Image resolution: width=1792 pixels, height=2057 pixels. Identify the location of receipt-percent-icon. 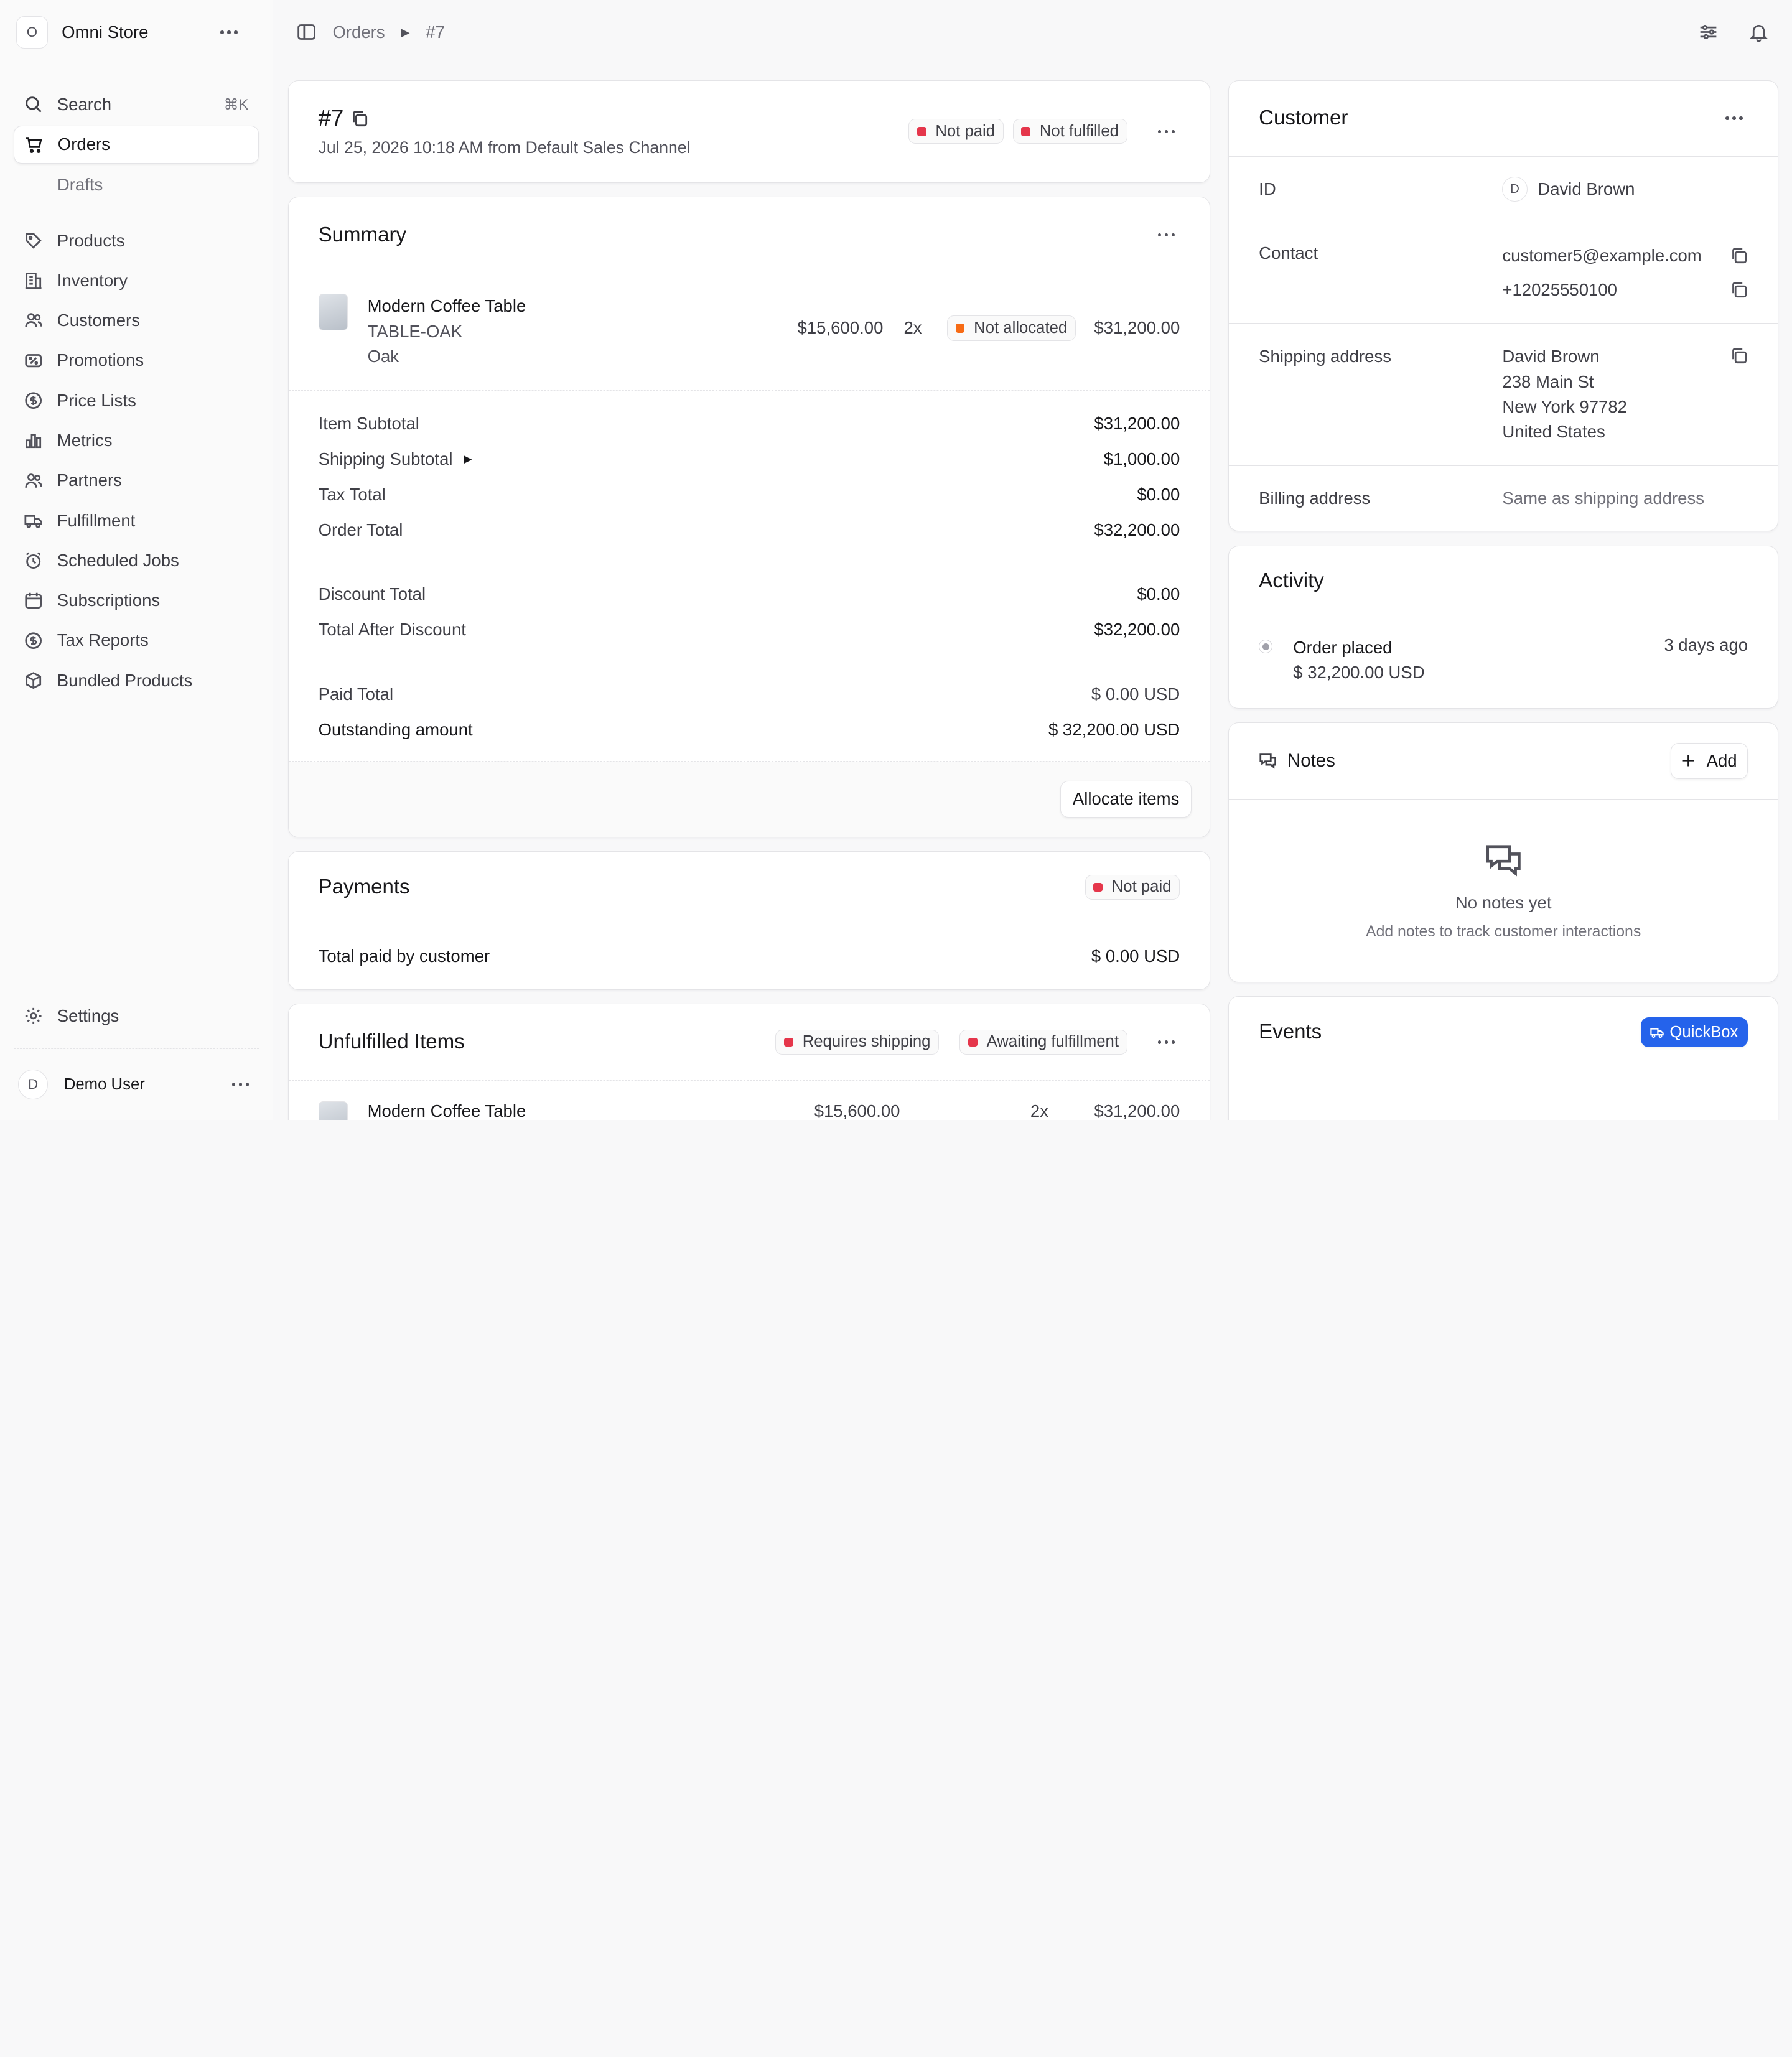
(33, 361).